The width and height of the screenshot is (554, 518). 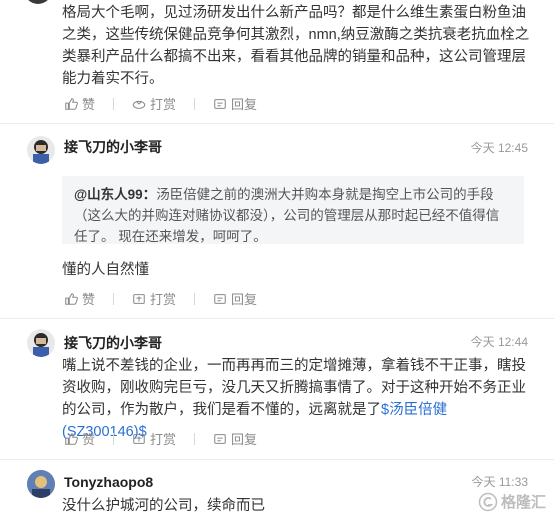 I want to click on logo-icon, so click(x=488, y=501).